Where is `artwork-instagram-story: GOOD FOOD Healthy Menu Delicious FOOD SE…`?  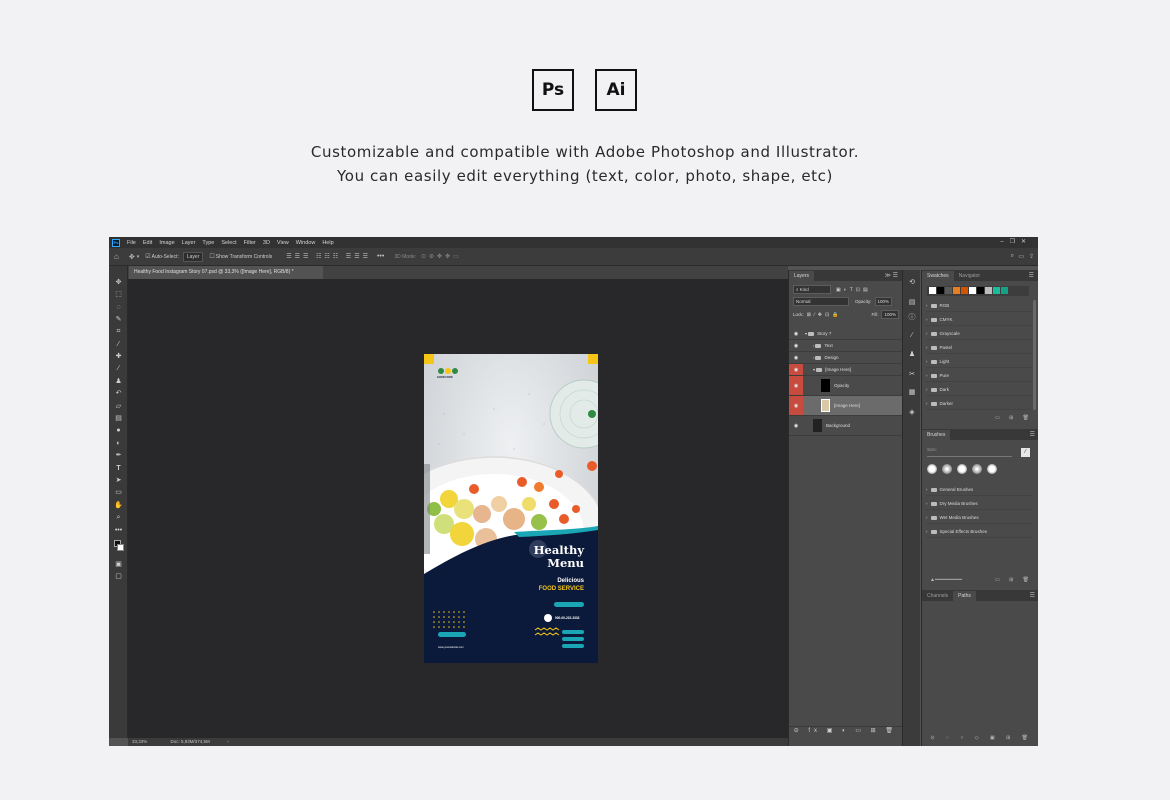 artwork-instagram-story: GOOD FOOD Healthy Menu Delicious FOOD SE… is located at coordinates (511, 508).